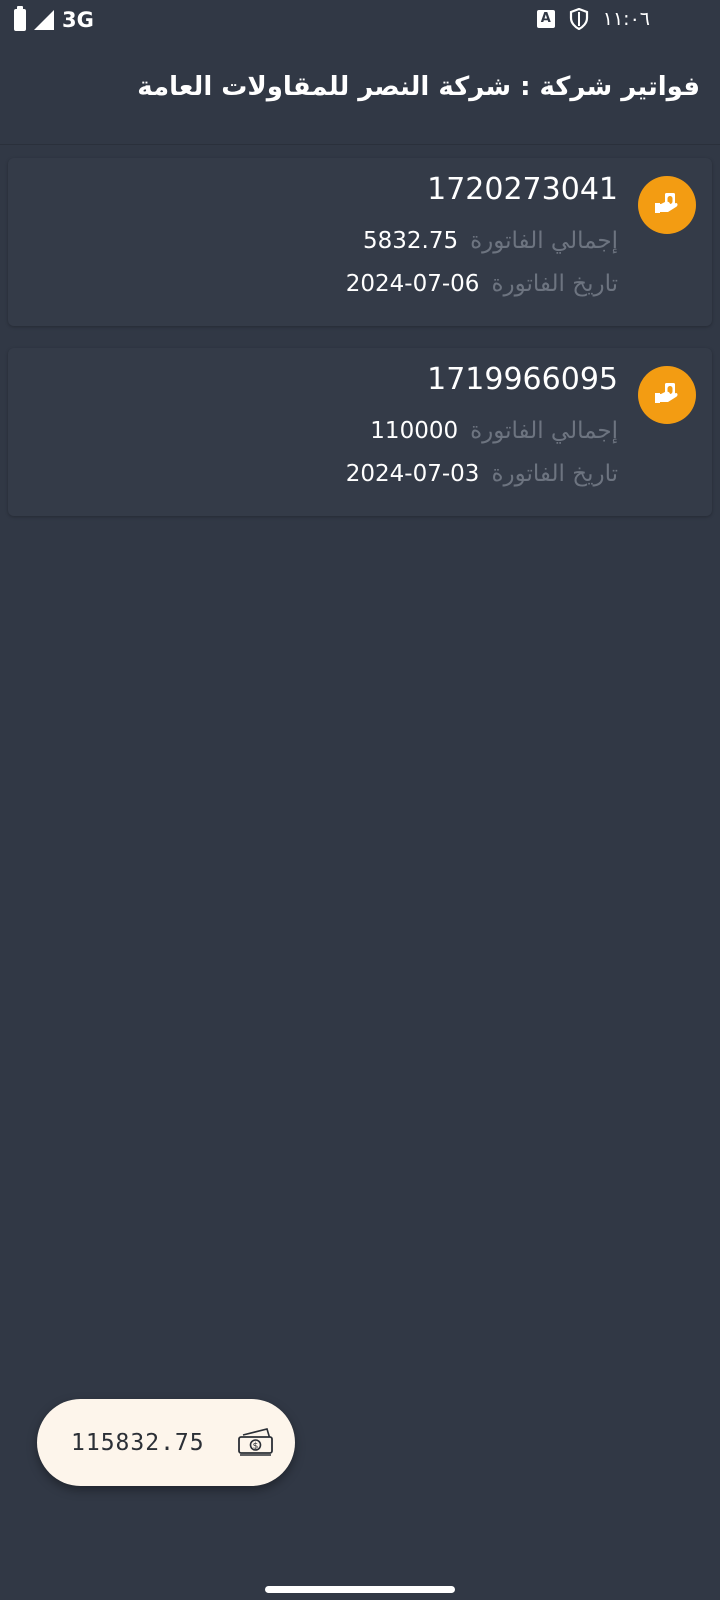 This screenshot has height=1600, width=720. I want to click on invoice-total-value: 110000, so click(414, 431).